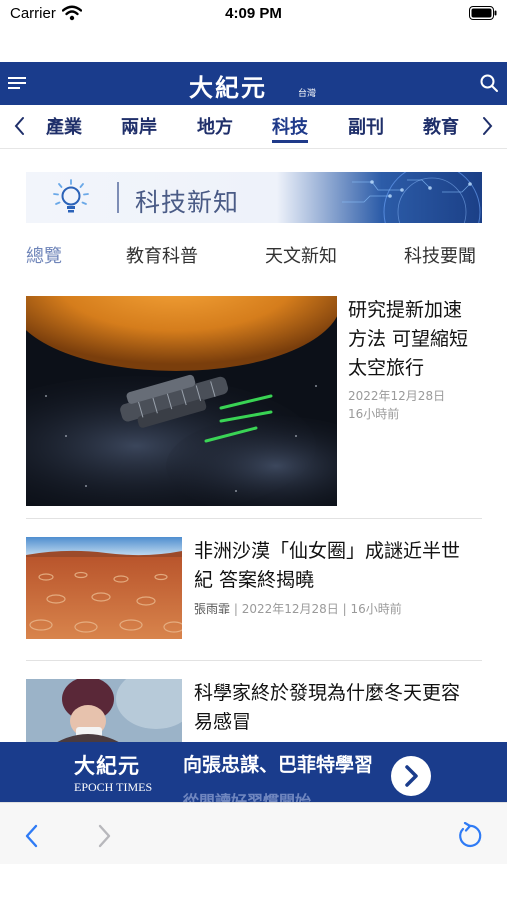 This screenshot has width=507, height=900. I want to click on menu-icon, so click(19, 83).